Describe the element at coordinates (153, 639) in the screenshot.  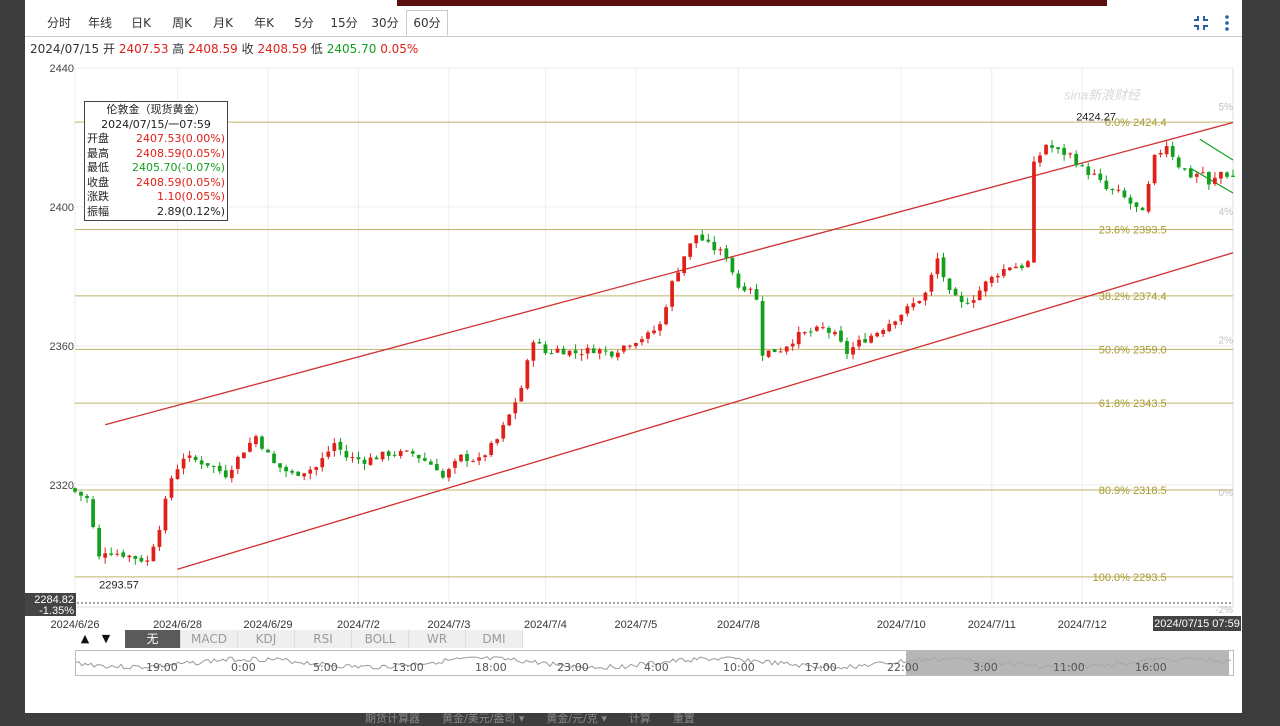
I see `indicator-none: 无` at that location.